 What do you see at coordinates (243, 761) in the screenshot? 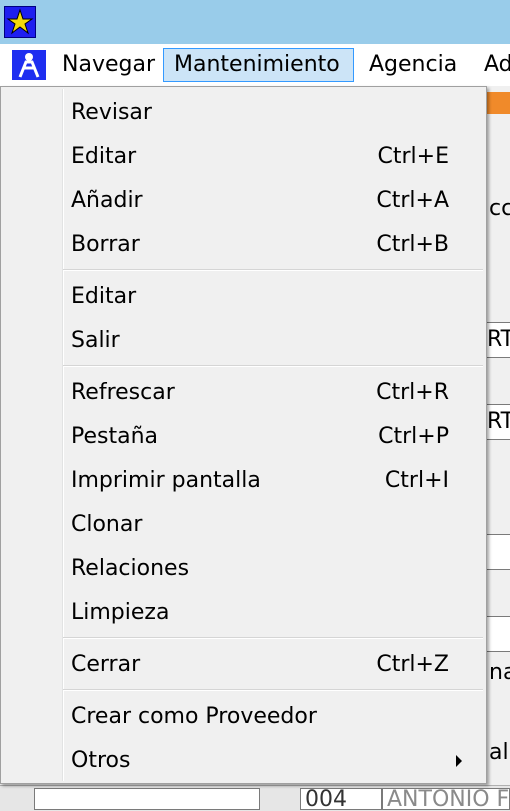
I see `menu-item-otros: Otros` at bounding box center [243, 761].